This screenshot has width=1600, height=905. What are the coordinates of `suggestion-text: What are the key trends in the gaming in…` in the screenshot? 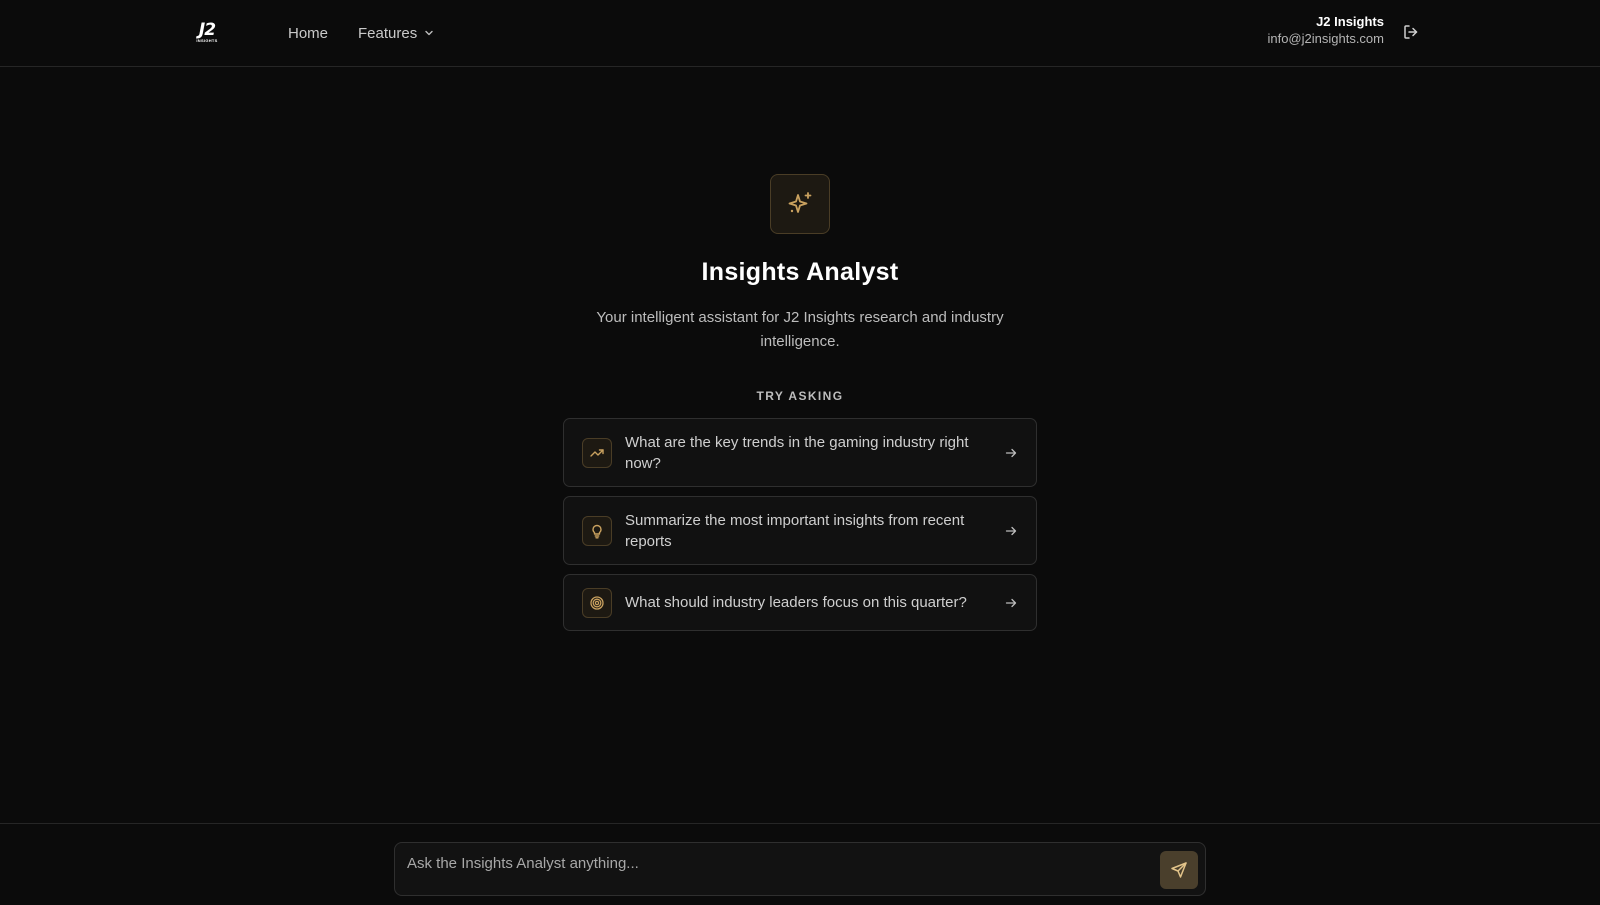 It's located at (797, 452).